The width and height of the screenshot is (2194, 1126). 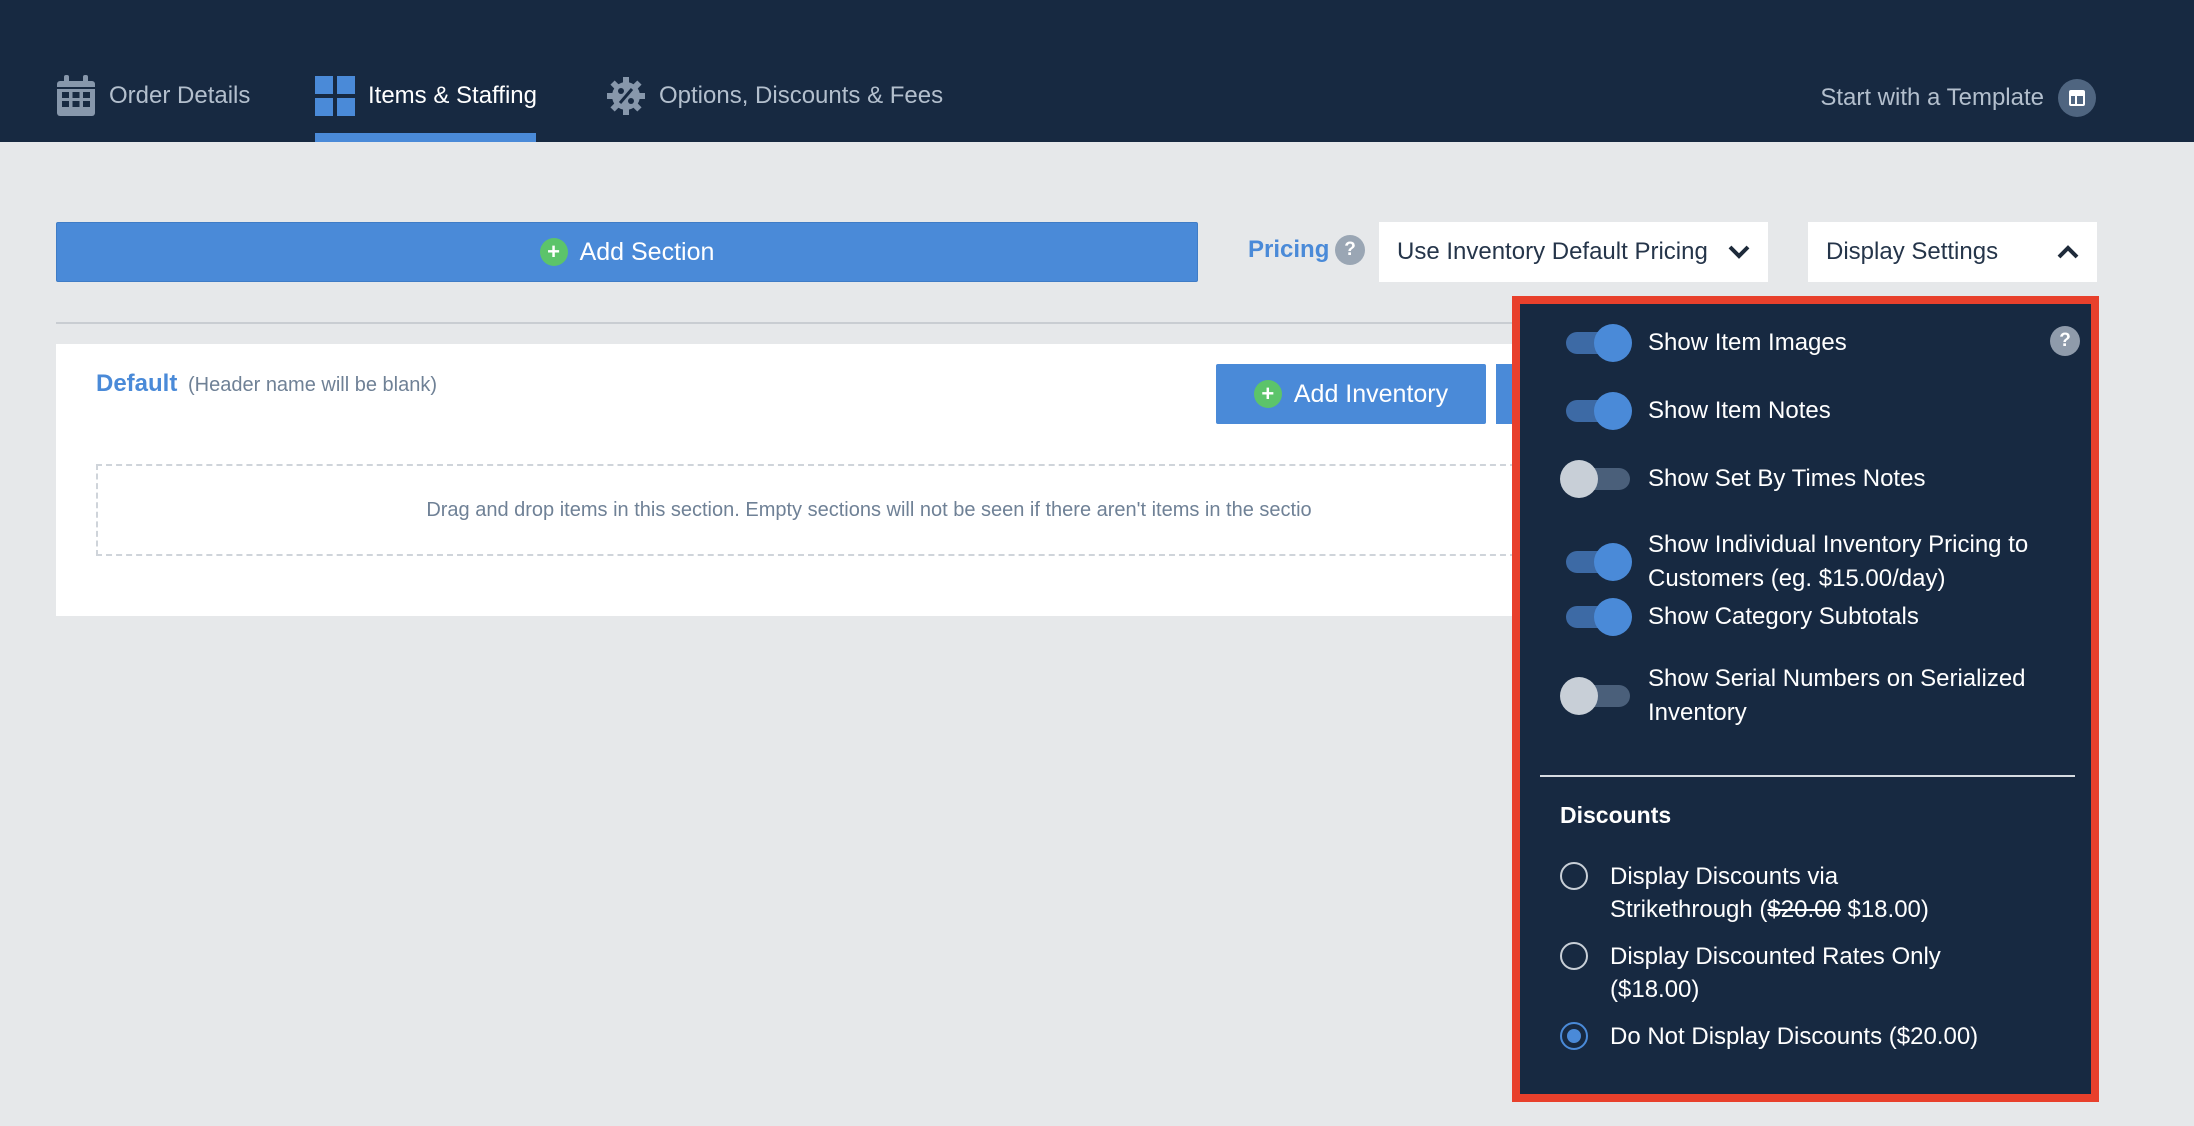 What do you see at coordinates (1597, 411) in the screenshot?
I see `show-item-notes-toggle` at bounding box center [1597, 411].